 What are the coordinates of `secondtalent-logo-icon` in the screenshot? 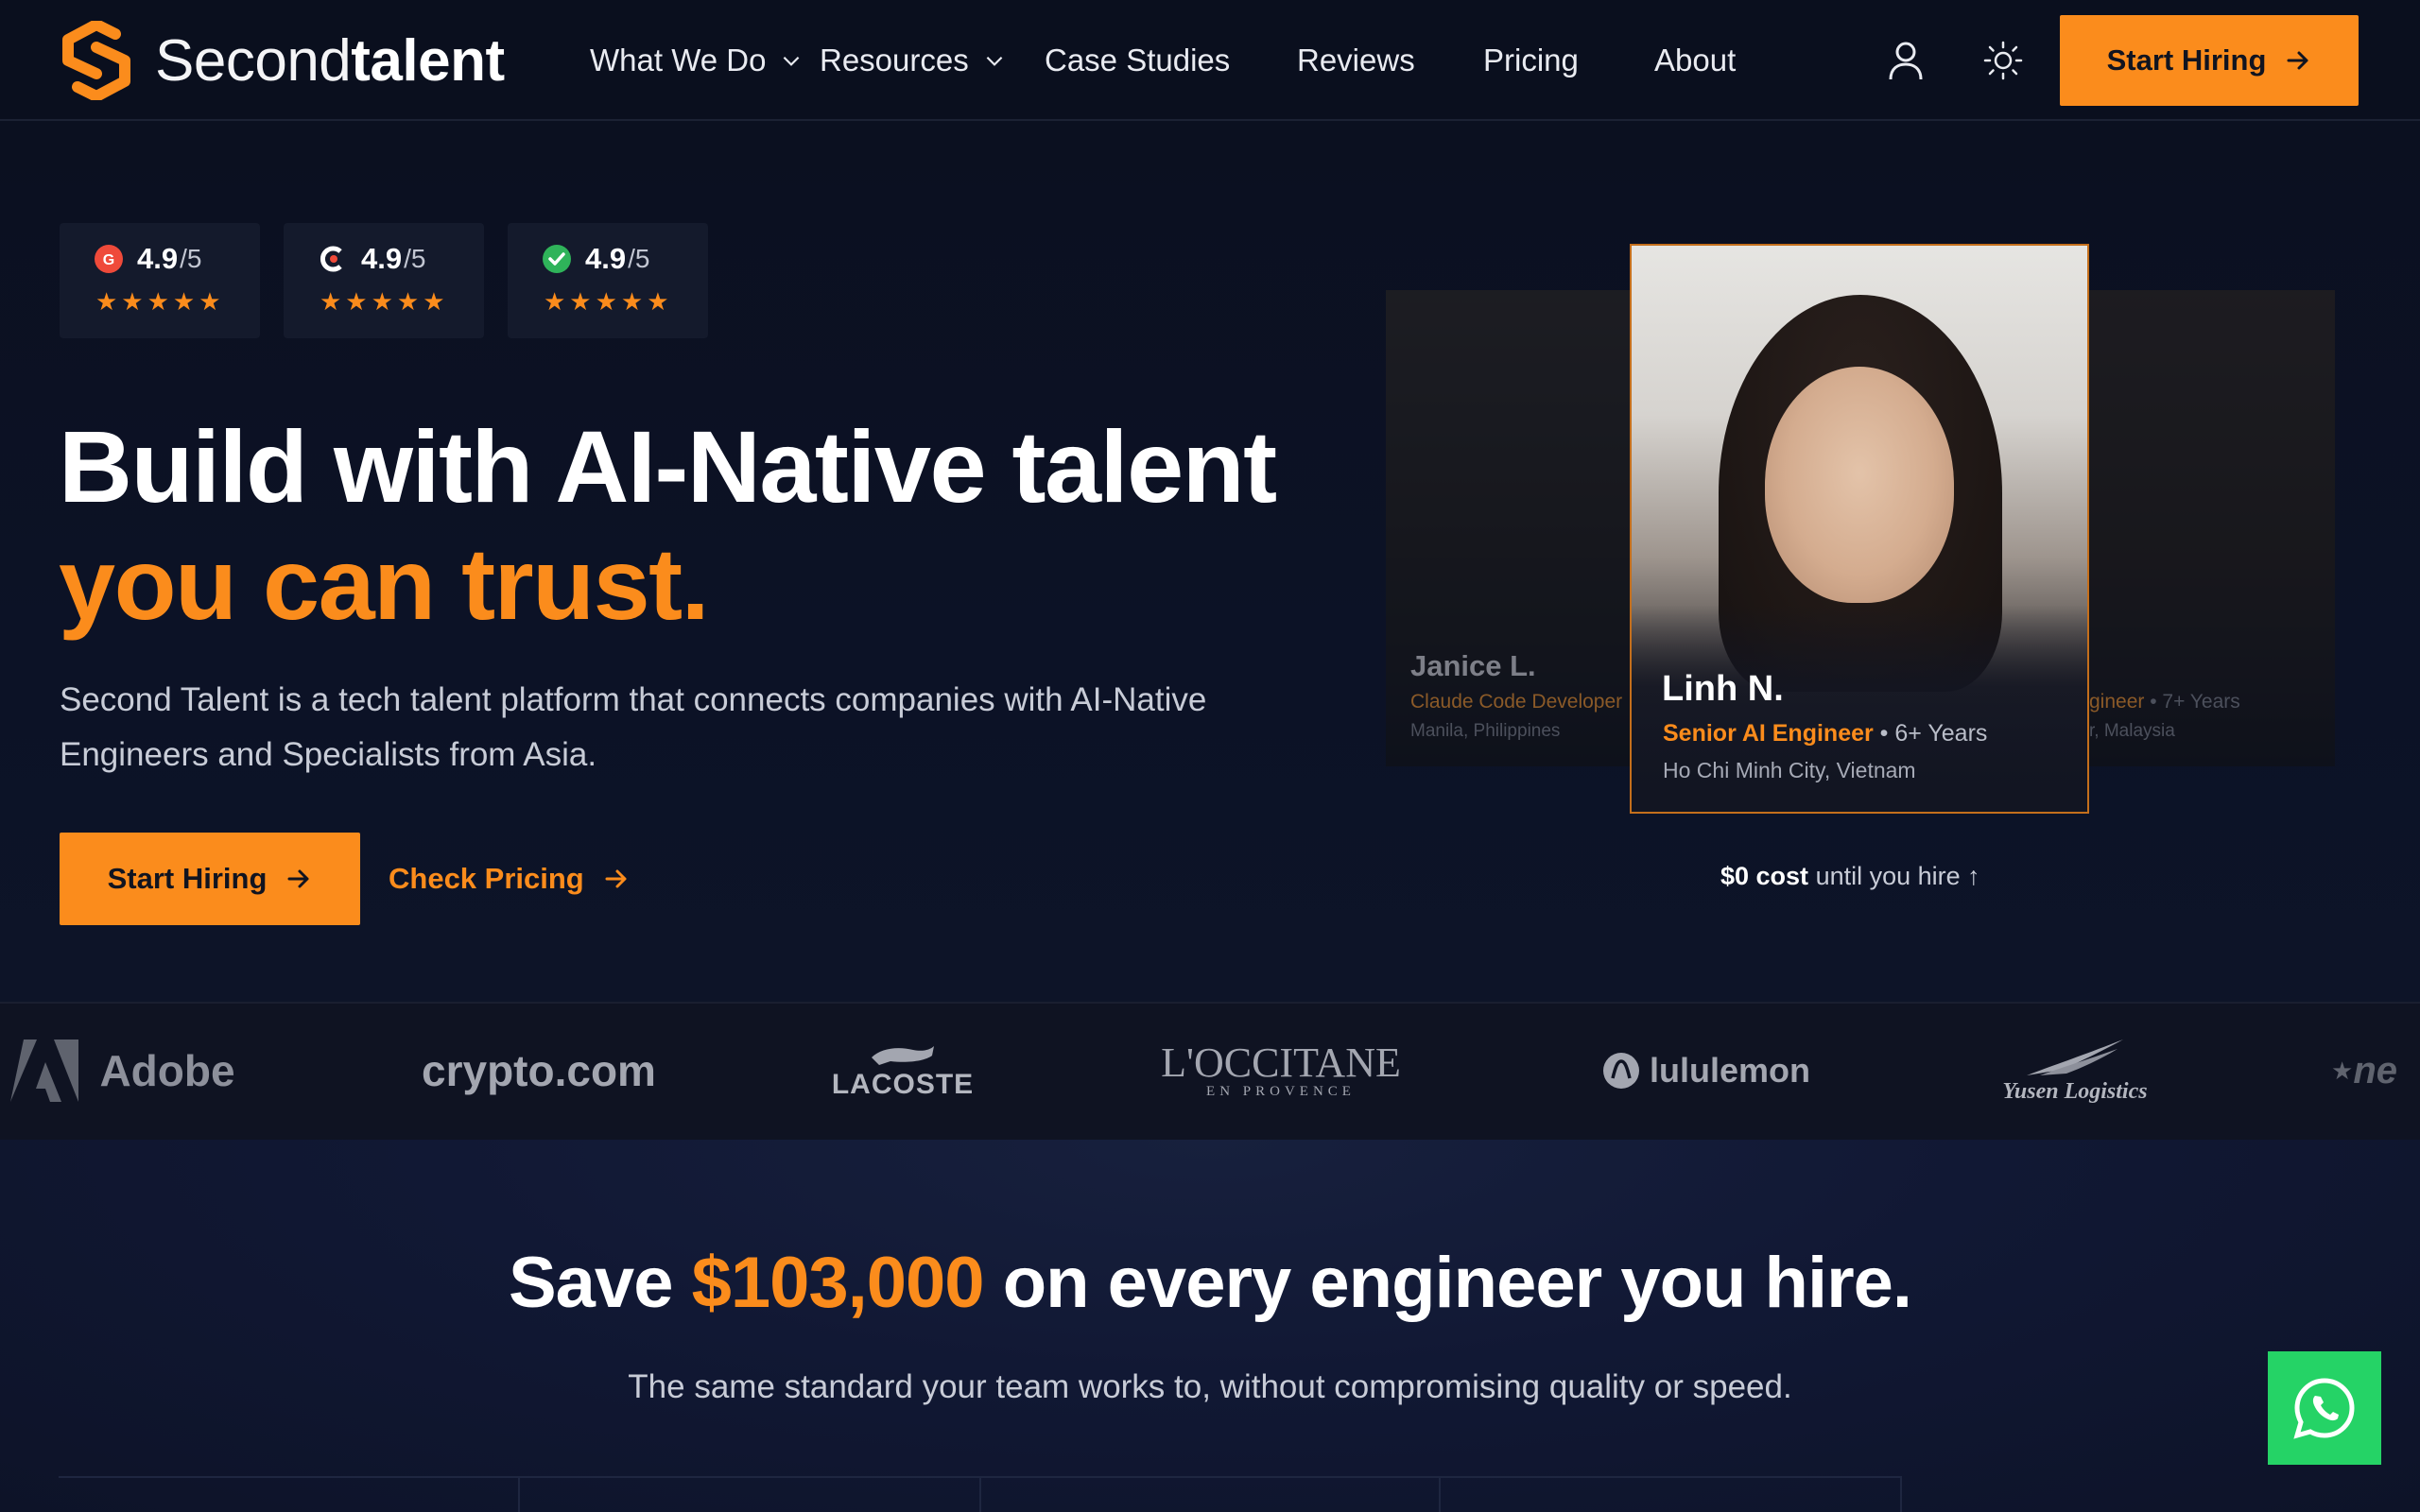 It's located at (96, 60).